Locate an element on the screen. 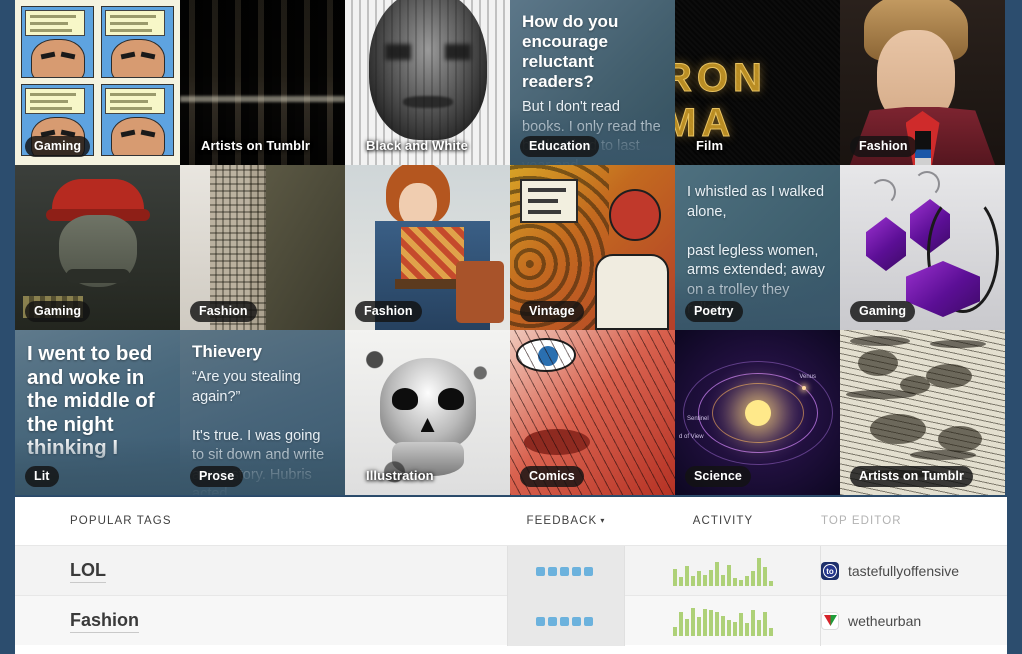 This screenshot has width=1022, height=654. tag-link: LOL is located at coordinates (88, 571).